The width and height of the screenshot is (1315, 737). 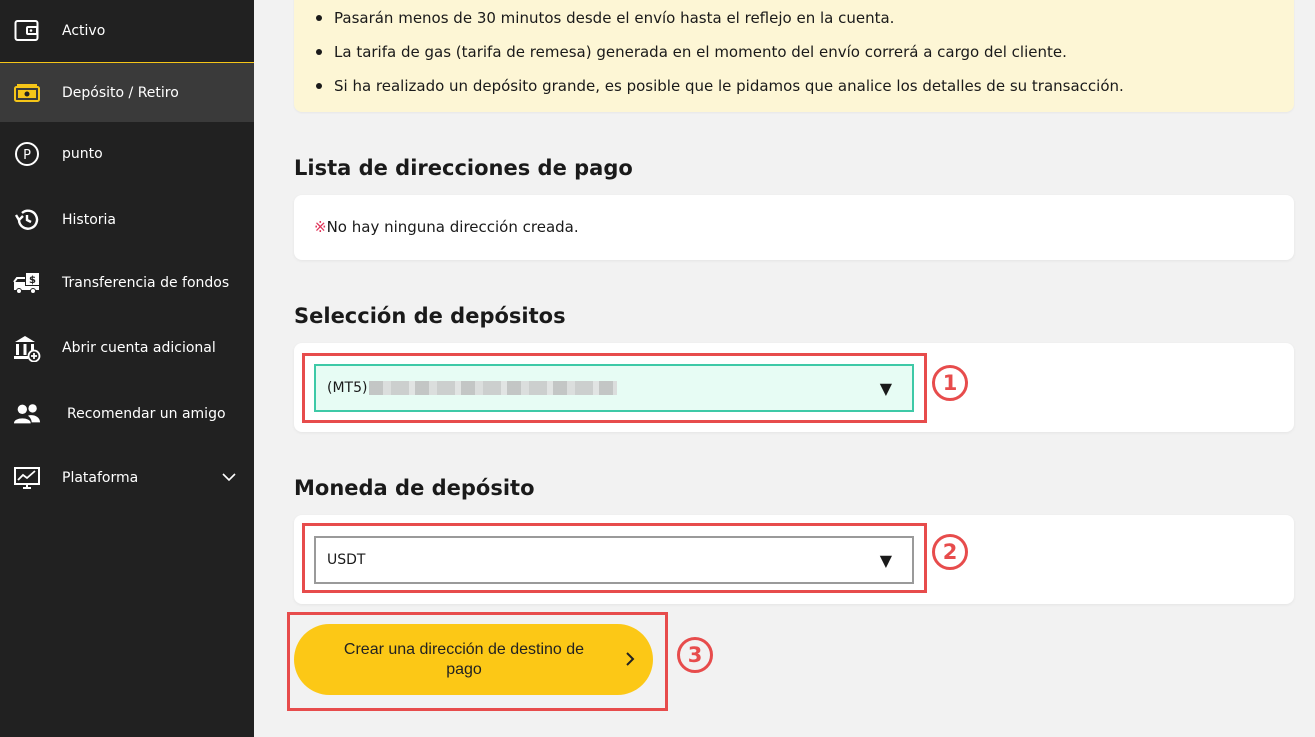 I want to click on sidebar-item-label: Abrir cuenta adicional, so click(x=139, y=348).